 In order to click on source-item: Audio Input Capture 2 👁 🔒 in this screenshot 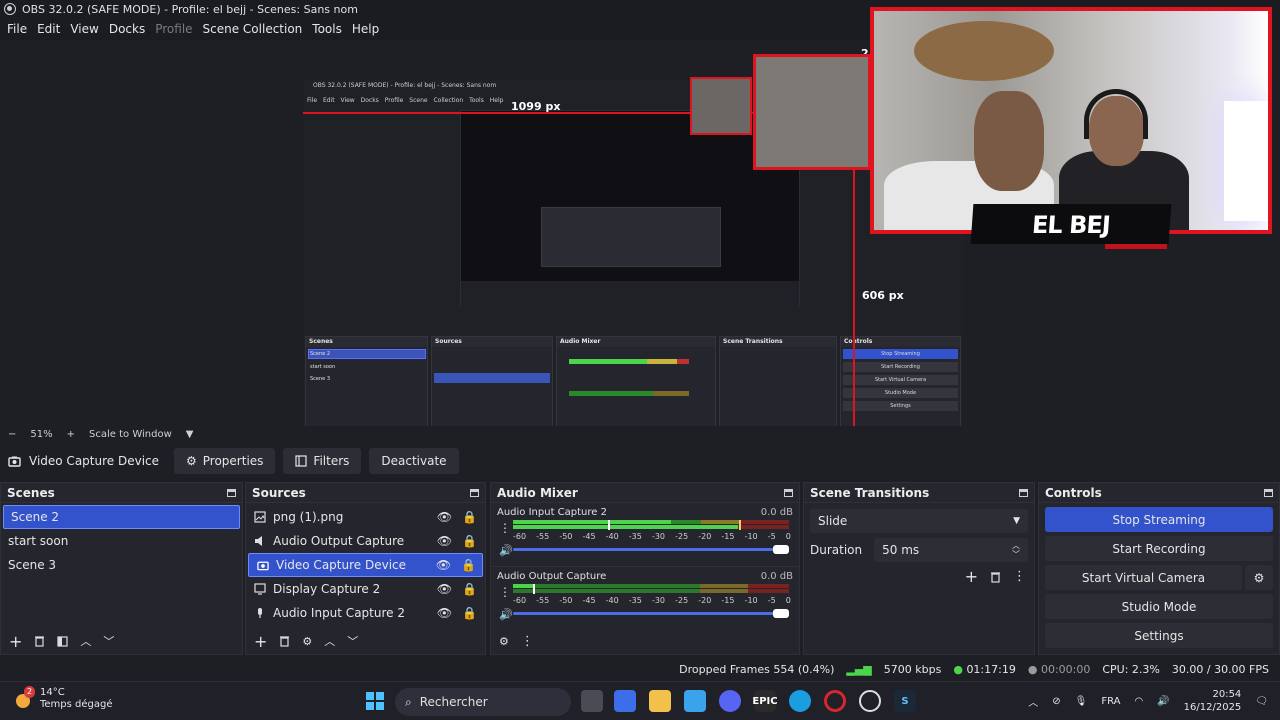, I will do `click(365, 613)`.